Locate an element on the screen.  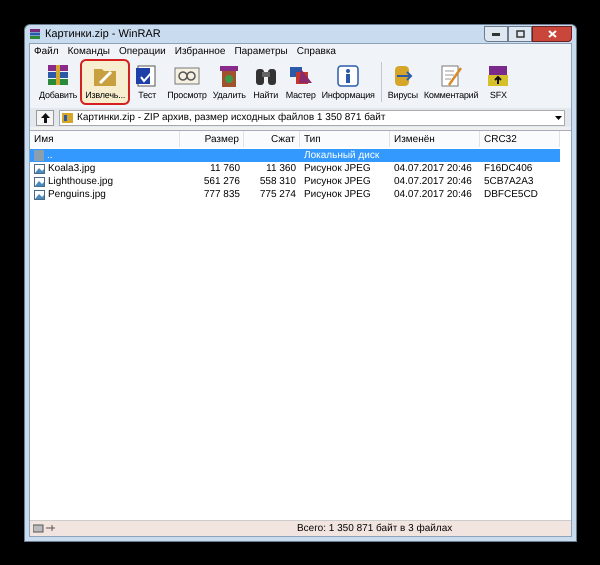
maximize-button is located at coordinates (520, 34).